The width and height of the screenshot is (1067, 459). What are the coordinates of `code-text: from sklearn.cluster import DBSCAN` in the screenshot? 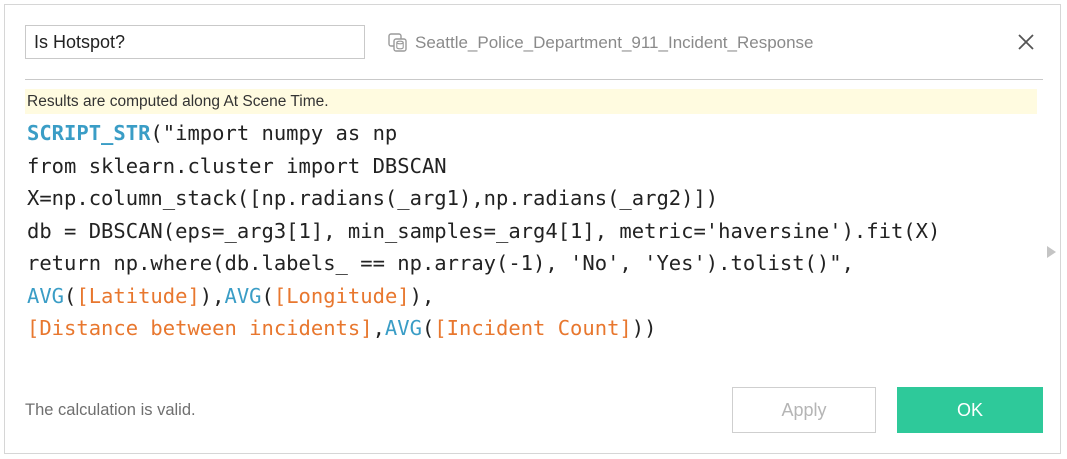 It's located at (237, 165).